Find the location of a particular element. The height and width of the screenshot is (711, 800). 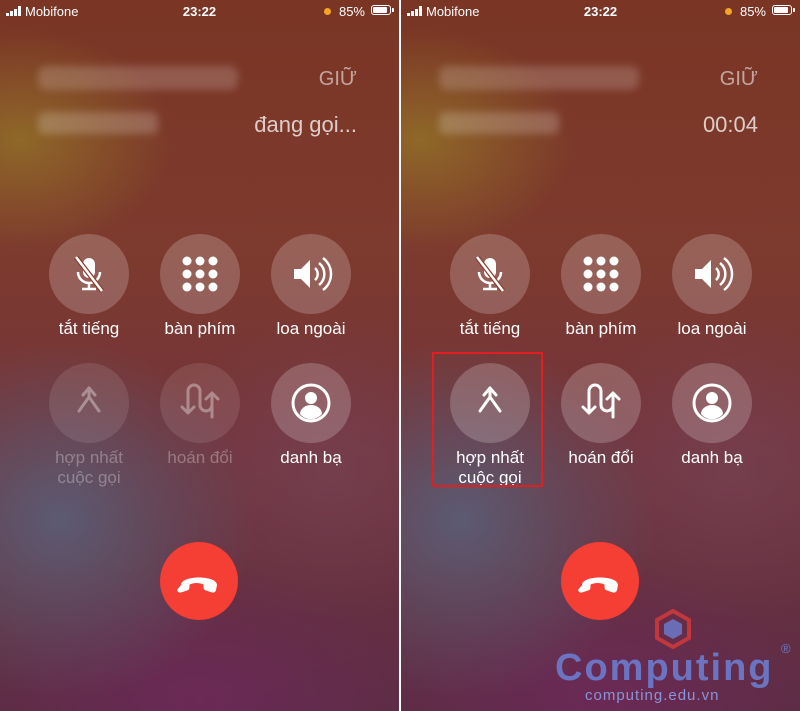

computing-logo-icon is located at coordinates (673, 629).